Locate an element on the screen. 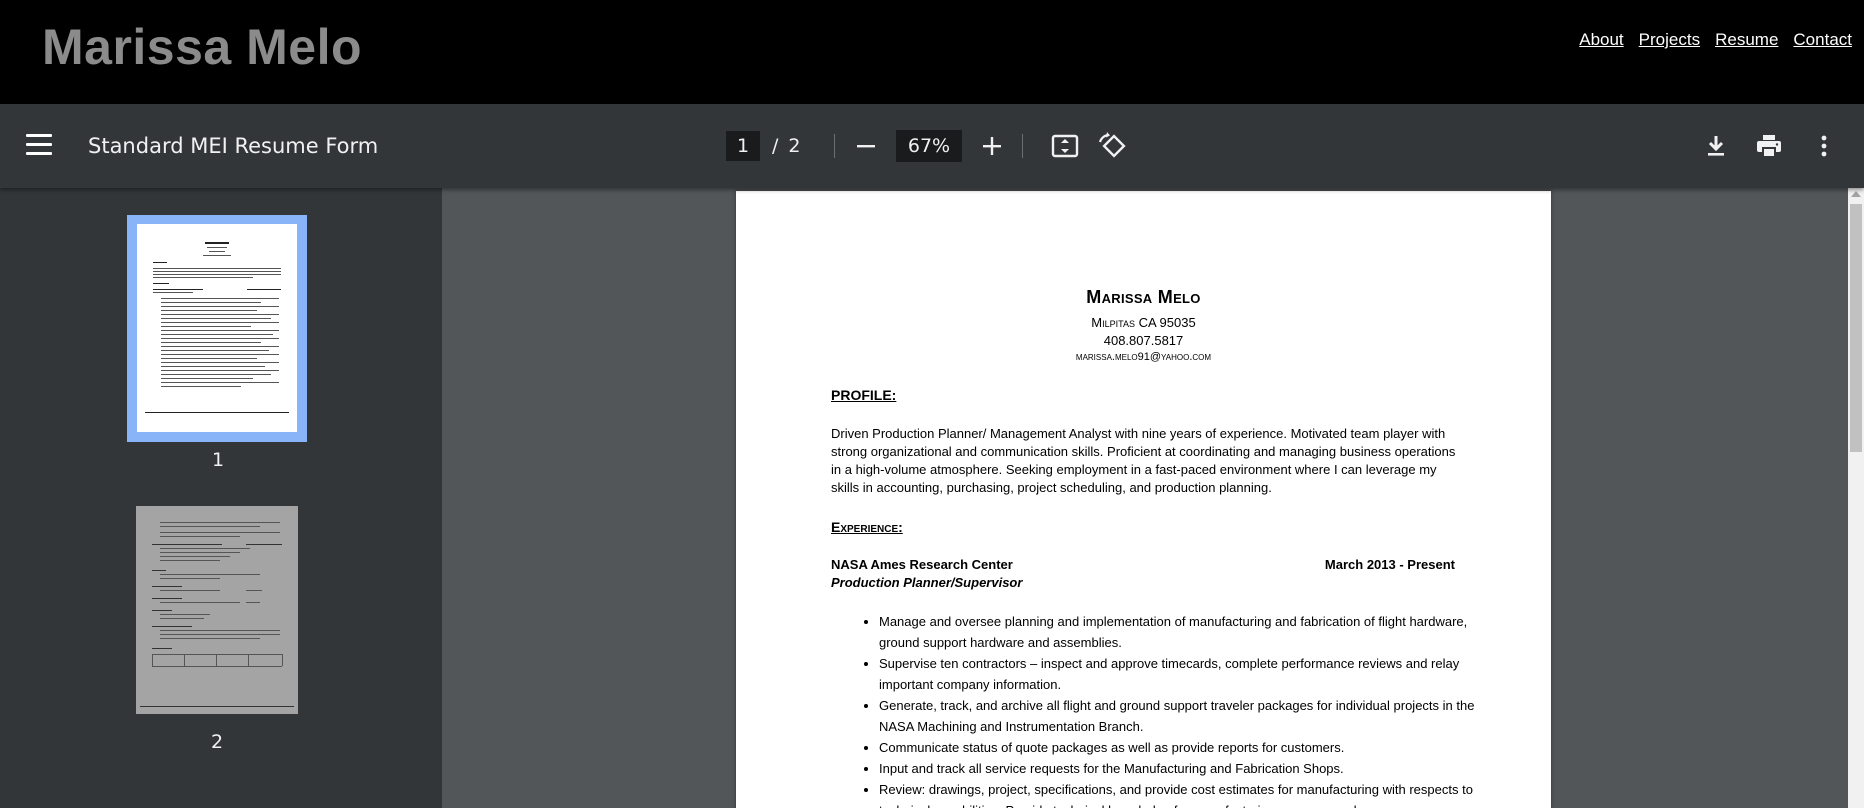  zoom-out-icon is located at coordinates (866, 146).